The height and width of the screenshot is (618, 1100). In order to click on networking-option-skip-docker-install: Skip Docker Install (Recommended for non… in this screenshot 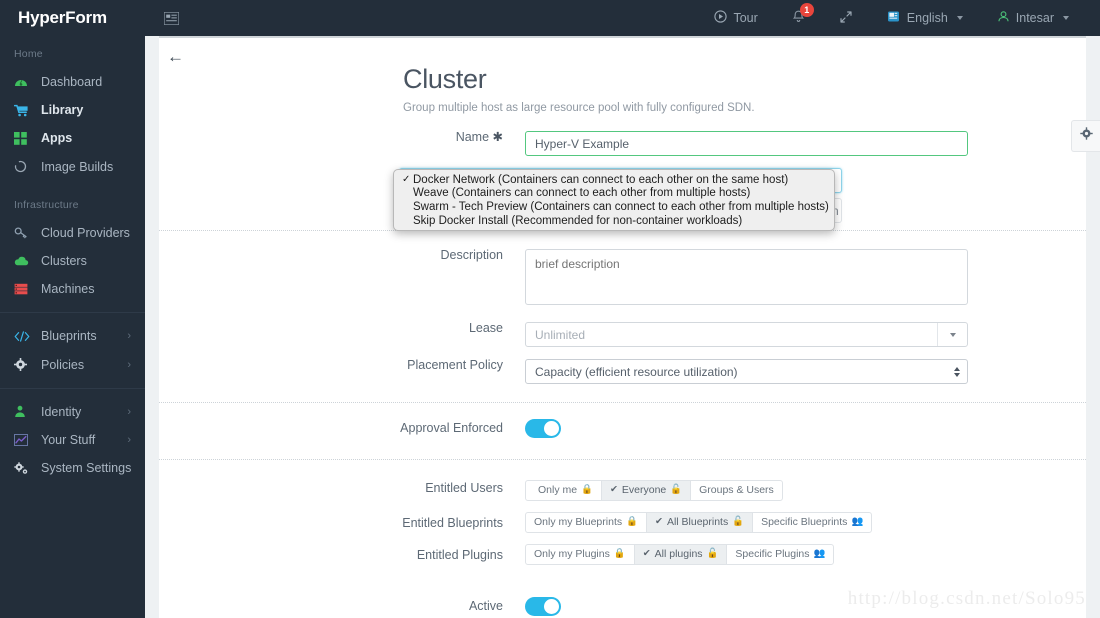, I will do `click(614, 221)`.